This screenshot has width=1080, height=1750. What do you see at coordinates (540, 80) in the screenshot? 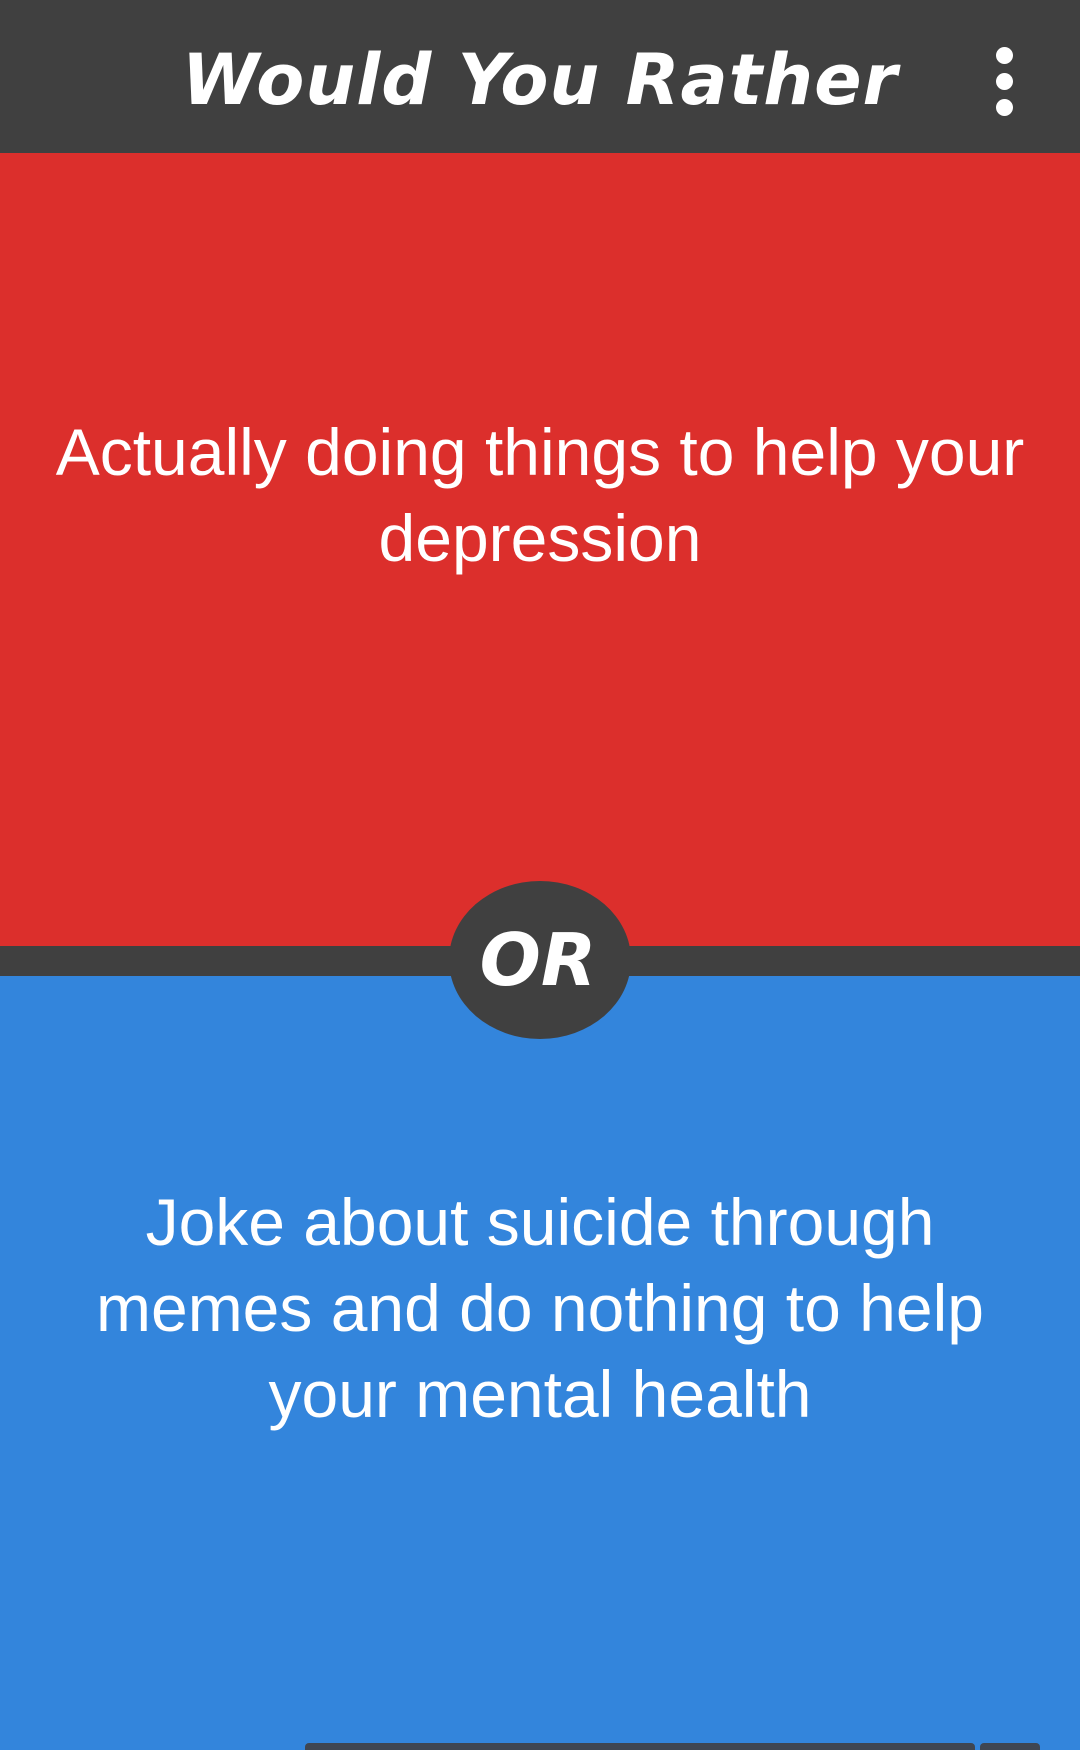
I see `app-title: Would You Rather` at bounding box center [540, 80].